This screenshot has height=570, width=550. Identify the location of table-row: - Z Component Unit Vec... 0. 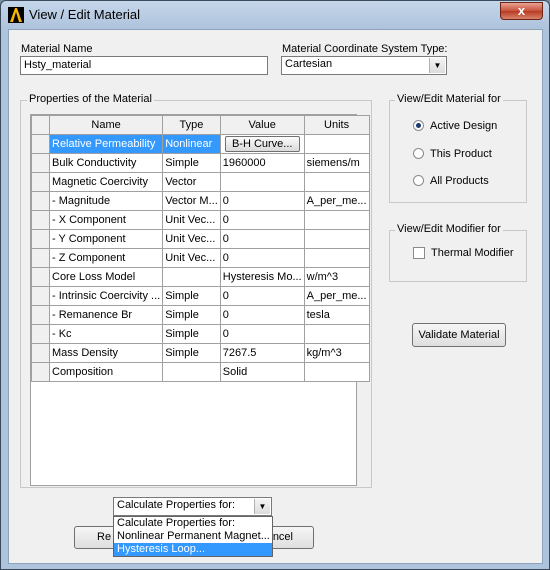
(200, 258).